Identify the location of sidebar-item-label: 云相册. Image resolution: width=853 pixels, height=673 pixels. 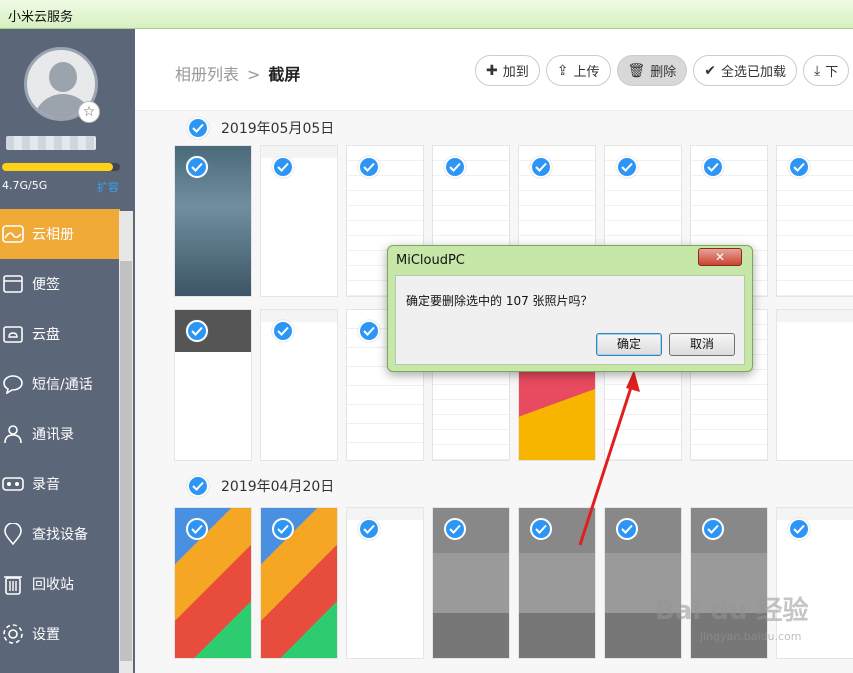
(53, 235).